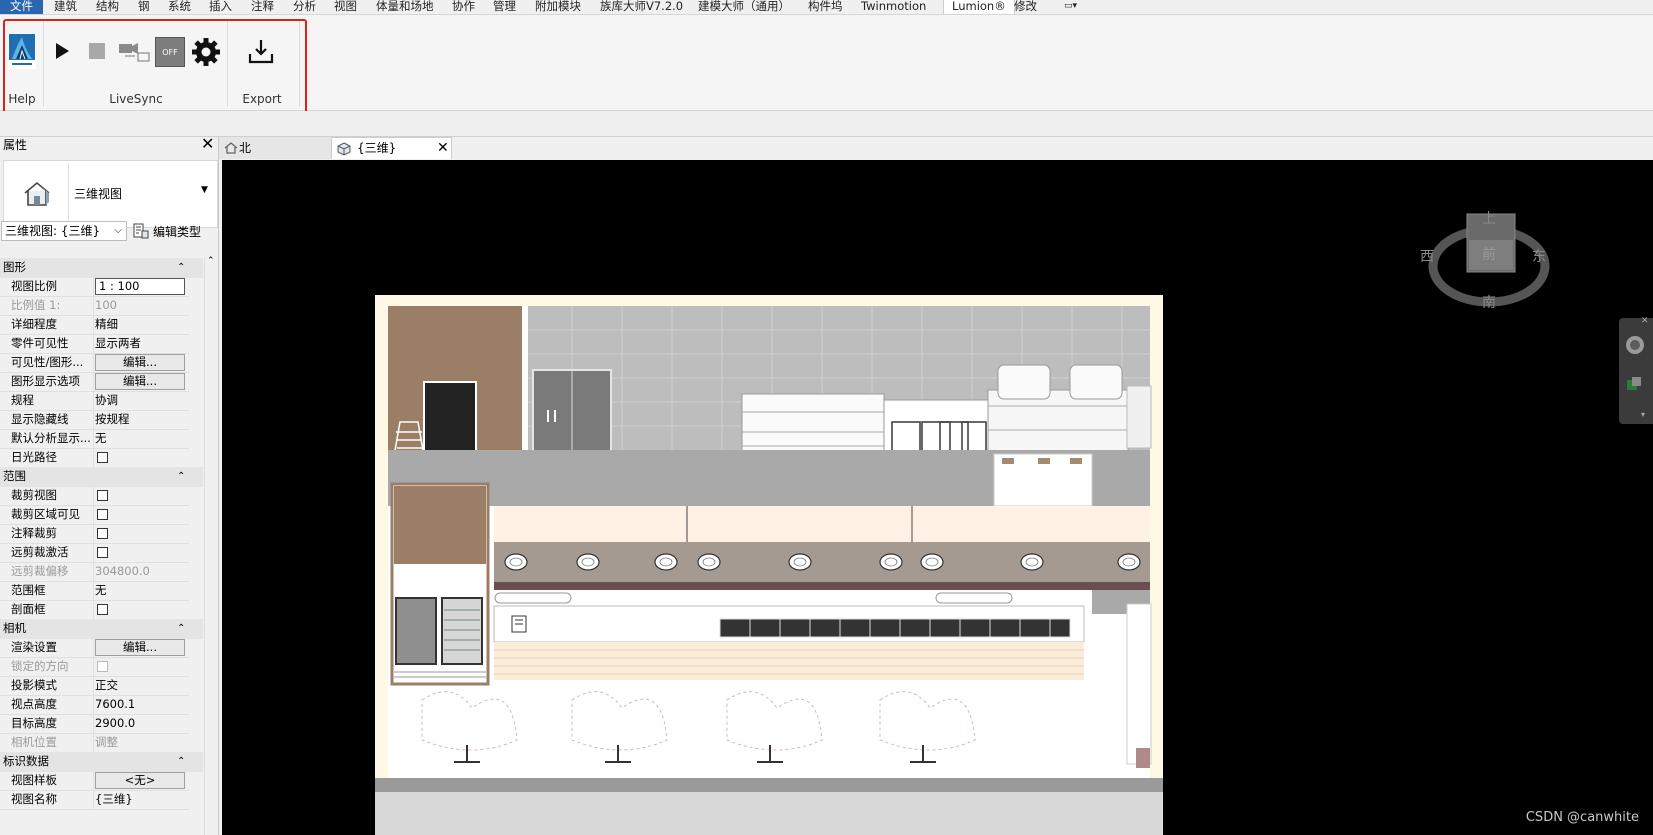  Describe the element at coordinates (141, 343) in the screenshot. I see `property-value: 显示两者` at that location.